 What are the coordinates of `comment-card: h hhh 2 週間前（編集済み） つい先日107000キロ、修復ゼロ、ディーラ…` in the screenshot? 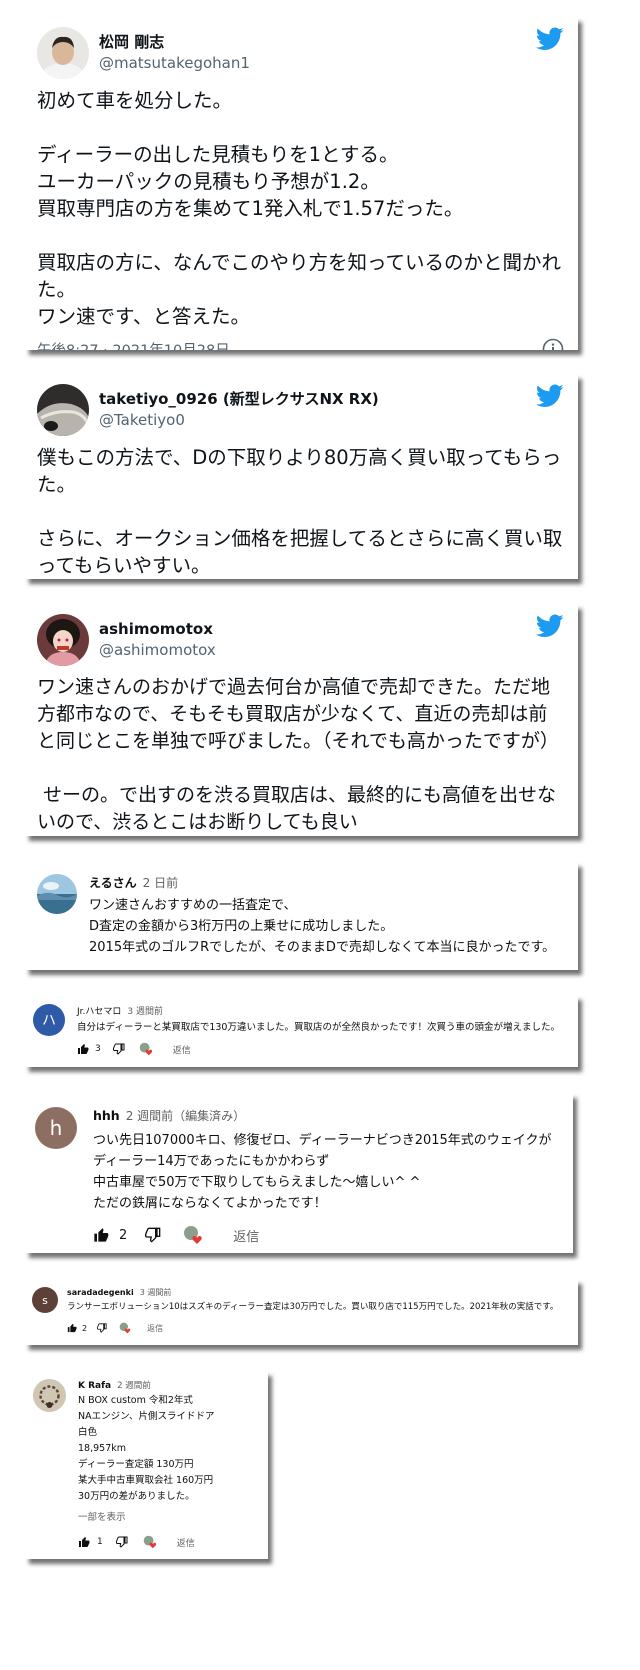 It's located at (299, 1173).